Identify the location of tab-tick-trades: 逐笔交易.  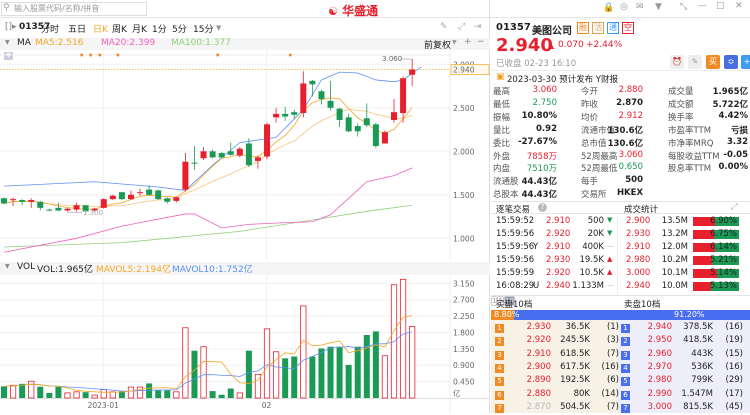
(513, 209).